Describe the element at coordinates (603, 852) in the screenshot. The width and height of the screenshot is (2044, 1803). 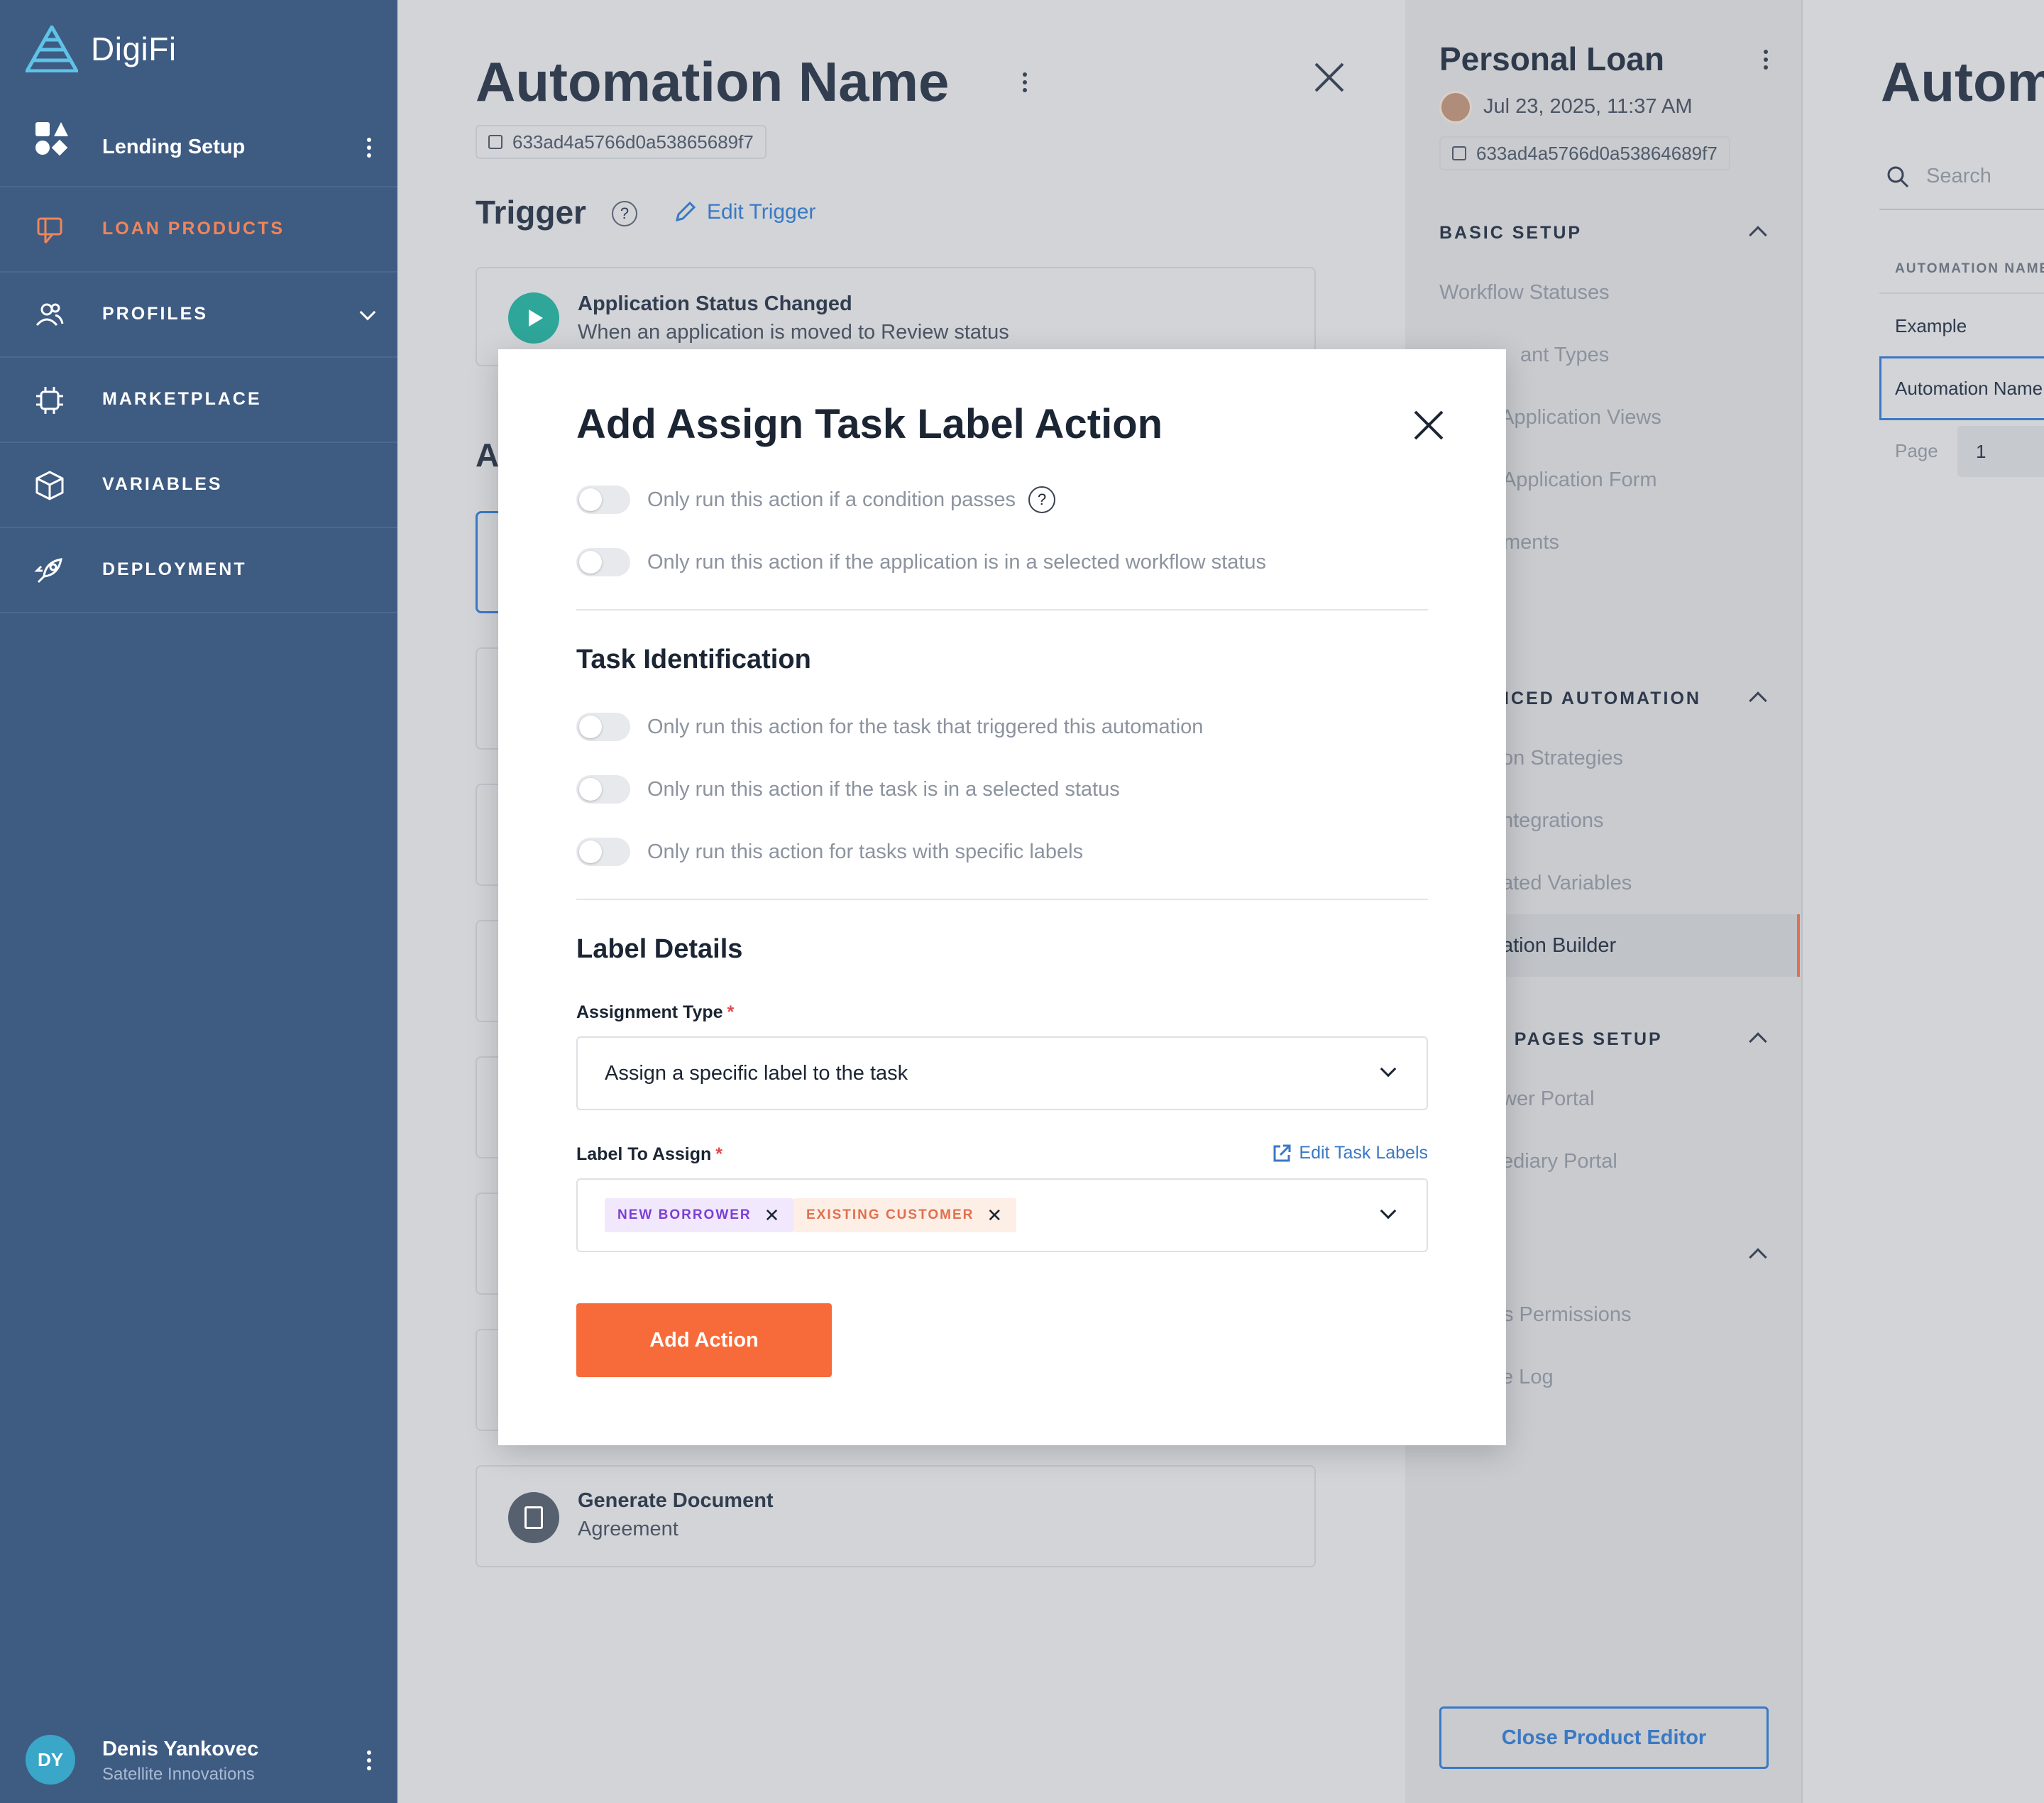
I see `task-labels-toggle` at that location.